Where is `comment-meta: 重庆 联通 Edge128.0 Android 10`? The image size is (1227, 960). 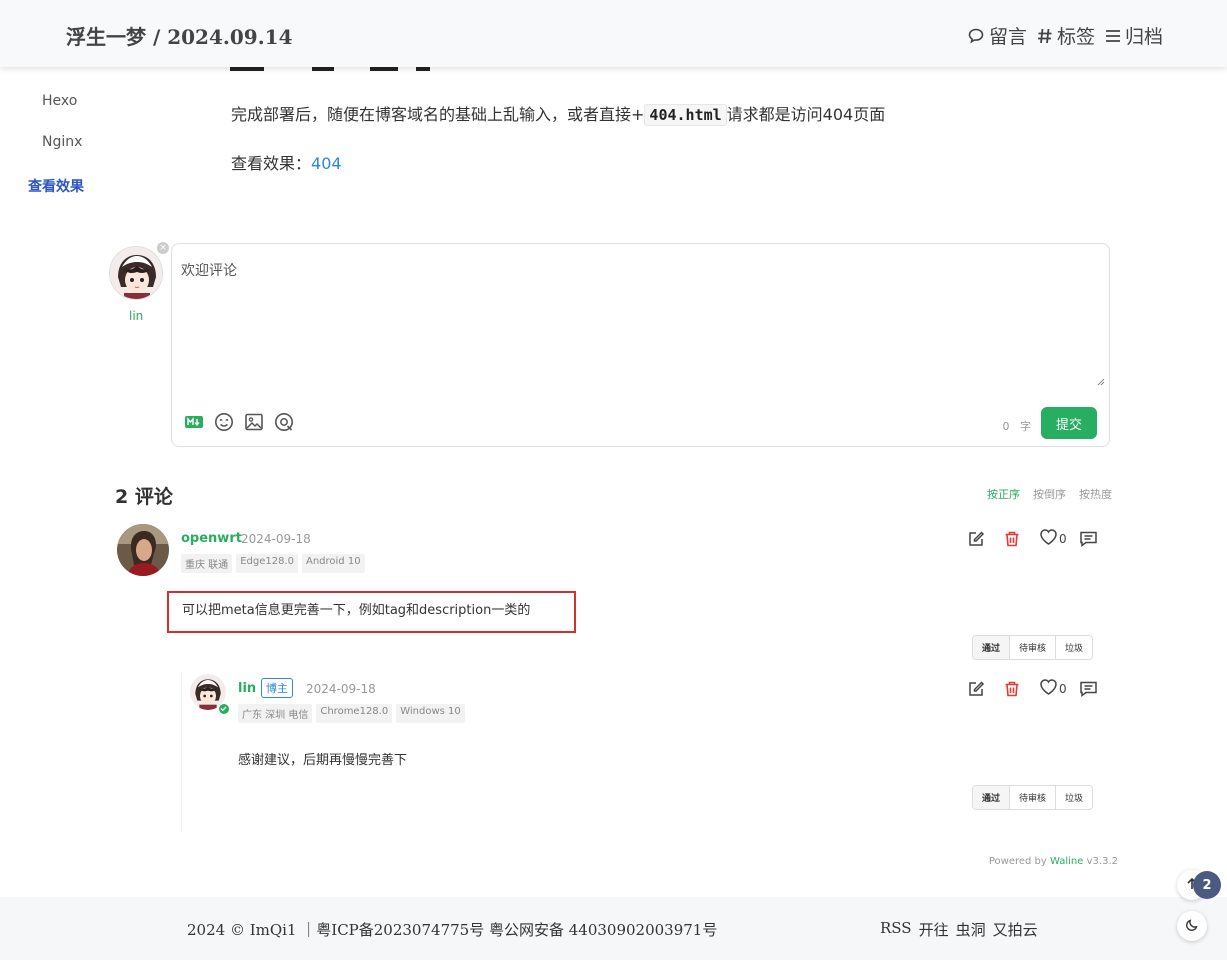
comment-meta: 重庆 联通 Edge128.0 Android 10 is located at coordinates (273, 563).